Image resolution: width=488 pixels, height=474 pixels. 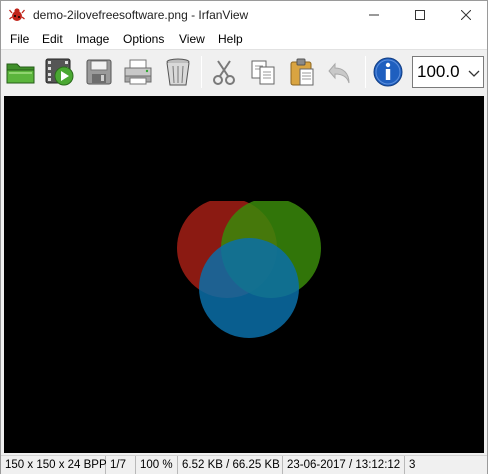 I want to click on paste-icon, so click(x=302, y=72).